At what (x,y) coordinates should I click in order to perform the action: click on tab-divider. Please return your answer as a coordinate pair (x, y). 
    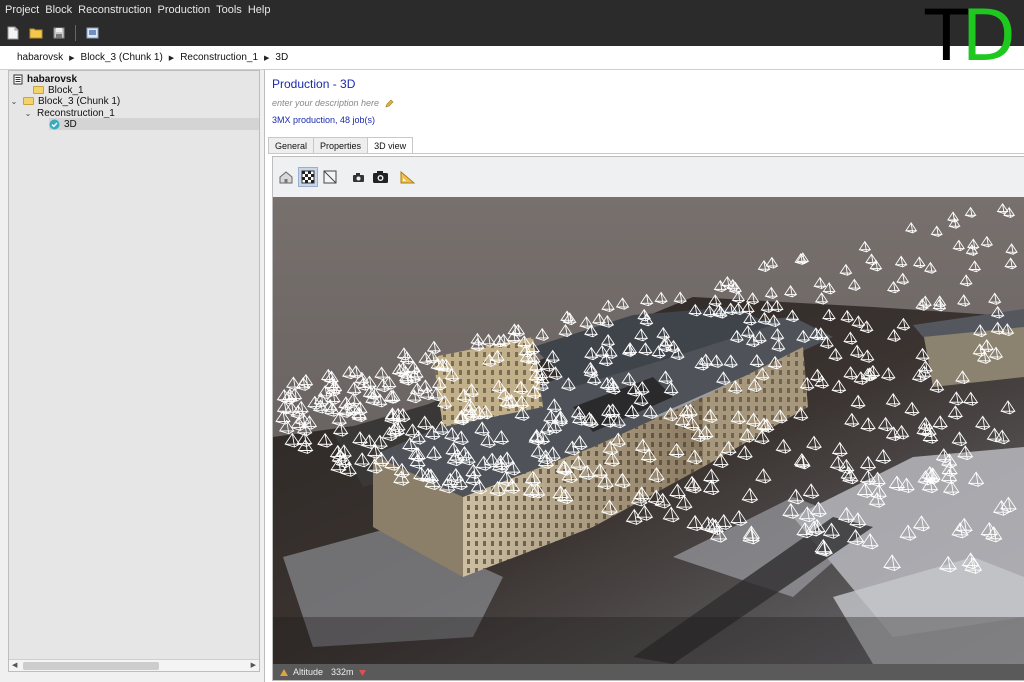
    Looking at the image, I should click on (646, 153).